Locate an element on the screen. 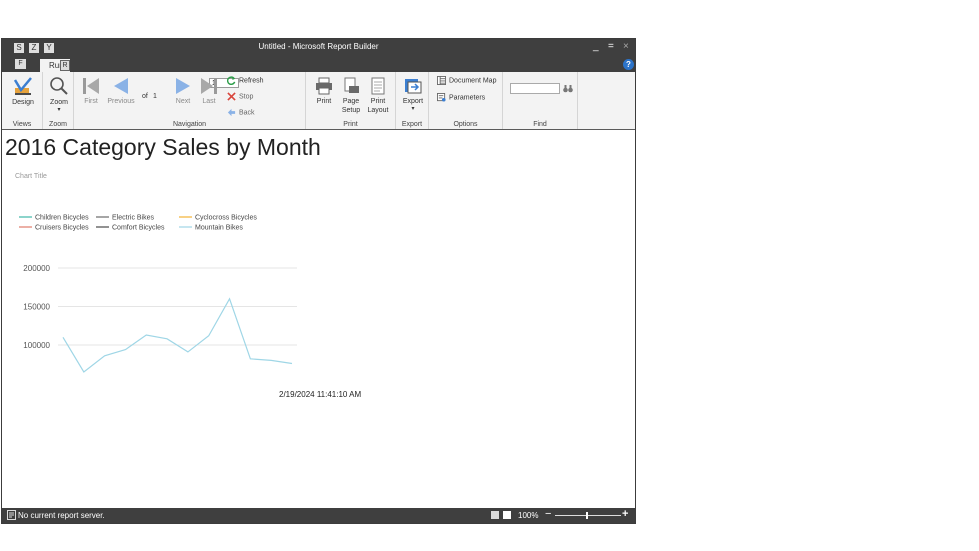 The width and height of the screenshot is (979, 551). legend-label: Comfort Bicycles is located at coordinates (138, 228).